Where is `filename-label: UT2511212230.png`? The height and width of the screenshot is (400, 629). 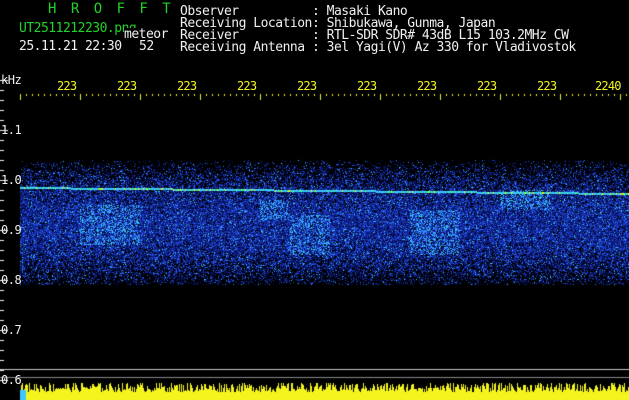
filename-label: UT2511212230.png is located at coordinates (78, 28).